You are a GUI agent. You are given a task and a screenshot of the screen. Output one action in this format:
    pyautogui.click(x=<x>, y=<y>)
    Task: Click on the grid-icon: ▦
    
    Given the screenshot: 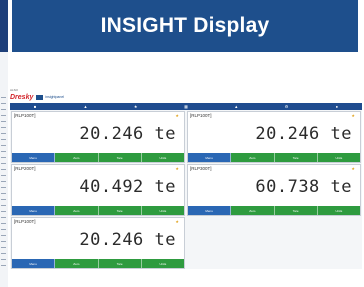 What is the action you would take?
    pyautogui.click(x=185, y=106)
    